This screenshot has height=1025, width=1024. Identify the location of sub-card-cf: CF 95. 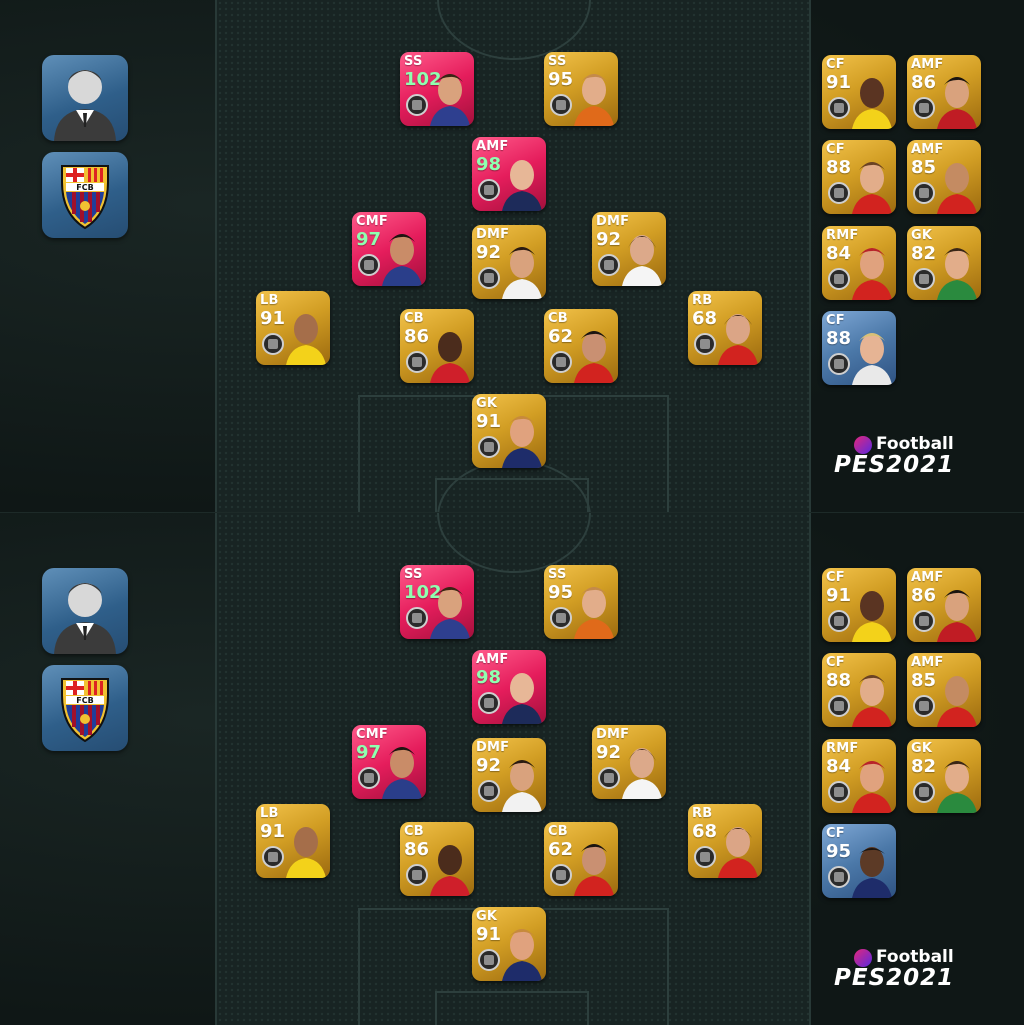
(859, 861).